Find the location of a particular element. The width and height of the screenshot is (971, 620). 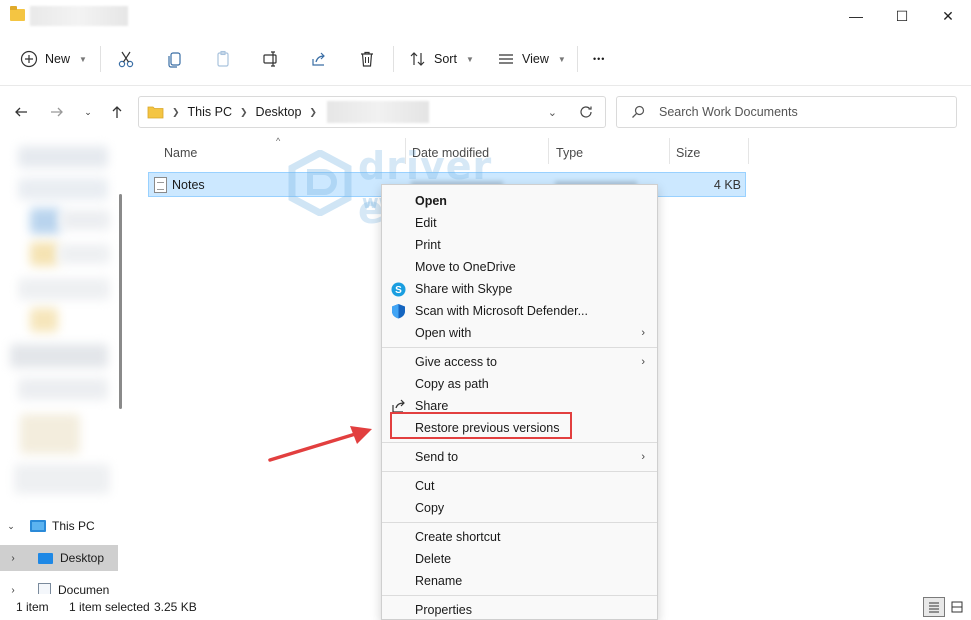

menu-item-share-with-skype: S Share with Skype is located at coordinates (519, 289).